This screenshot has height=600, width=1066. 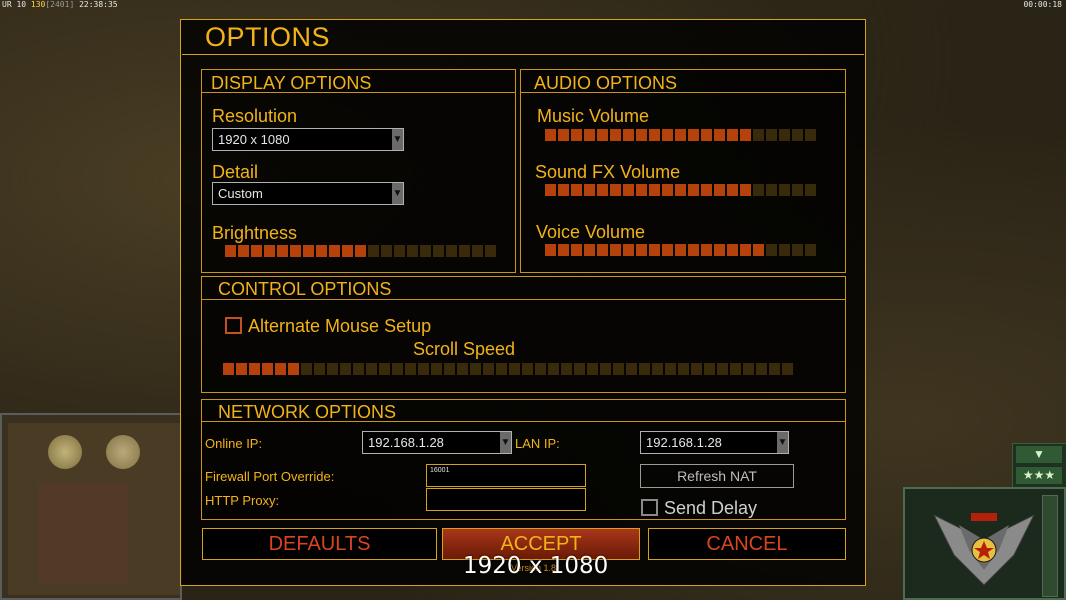 I want to click on detail-dropdown: Custom ▼, so click(x=308, y=193).